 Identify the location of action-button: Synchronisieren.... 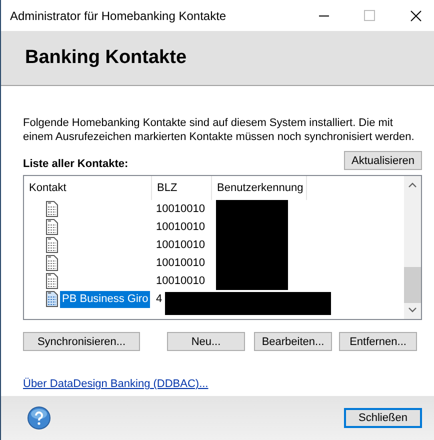
(81, 341).